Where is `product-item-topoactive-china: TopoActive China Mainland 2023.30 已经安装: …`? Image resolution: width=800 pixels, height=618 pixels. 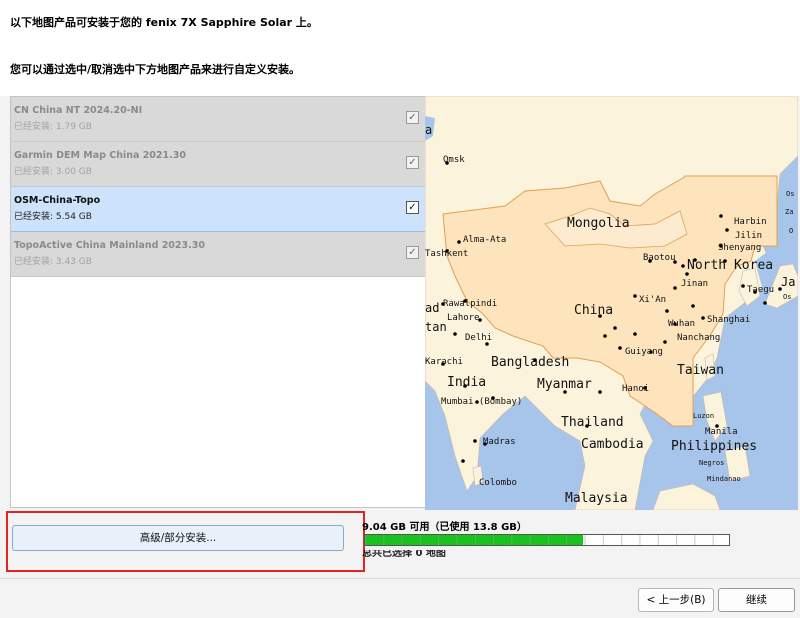
product-item-topoactive-china: TopoActive China Mainland 2023.30 已经安装: … is located at coordinates (218, 254).